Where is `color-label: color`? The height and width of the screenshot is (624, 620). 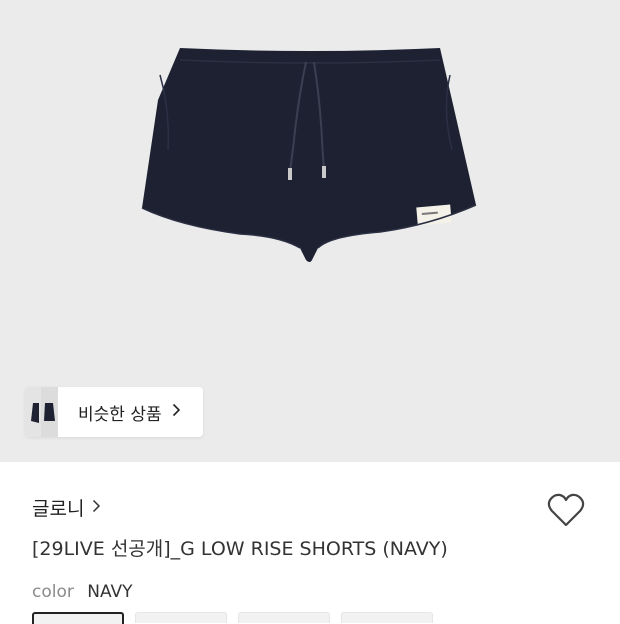 color-label: color is located at coordinates (53, 592).